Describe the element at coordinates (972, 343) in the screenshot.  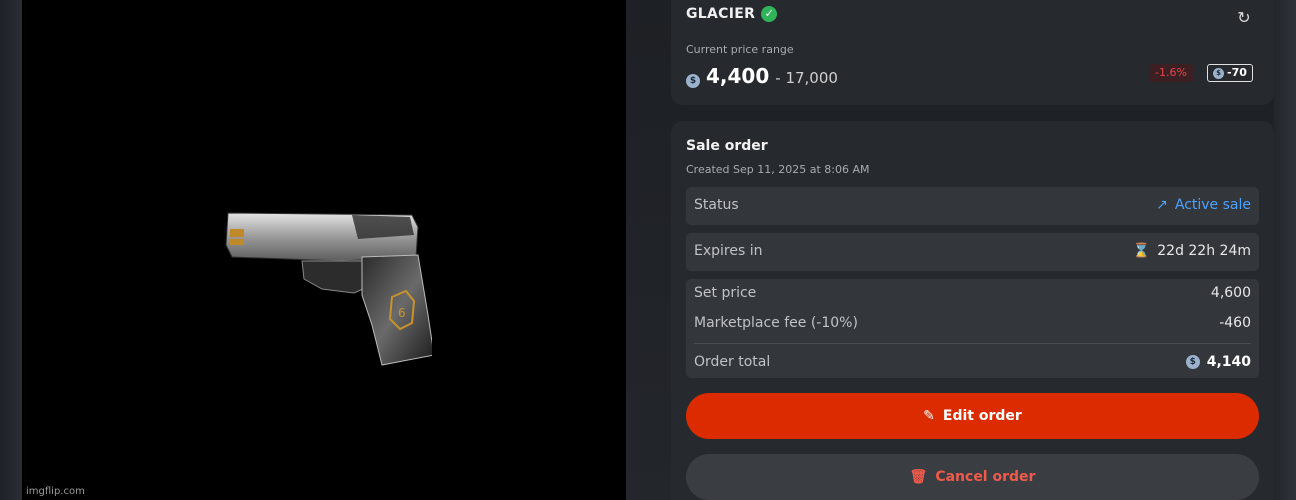
I see `divider` at that location.